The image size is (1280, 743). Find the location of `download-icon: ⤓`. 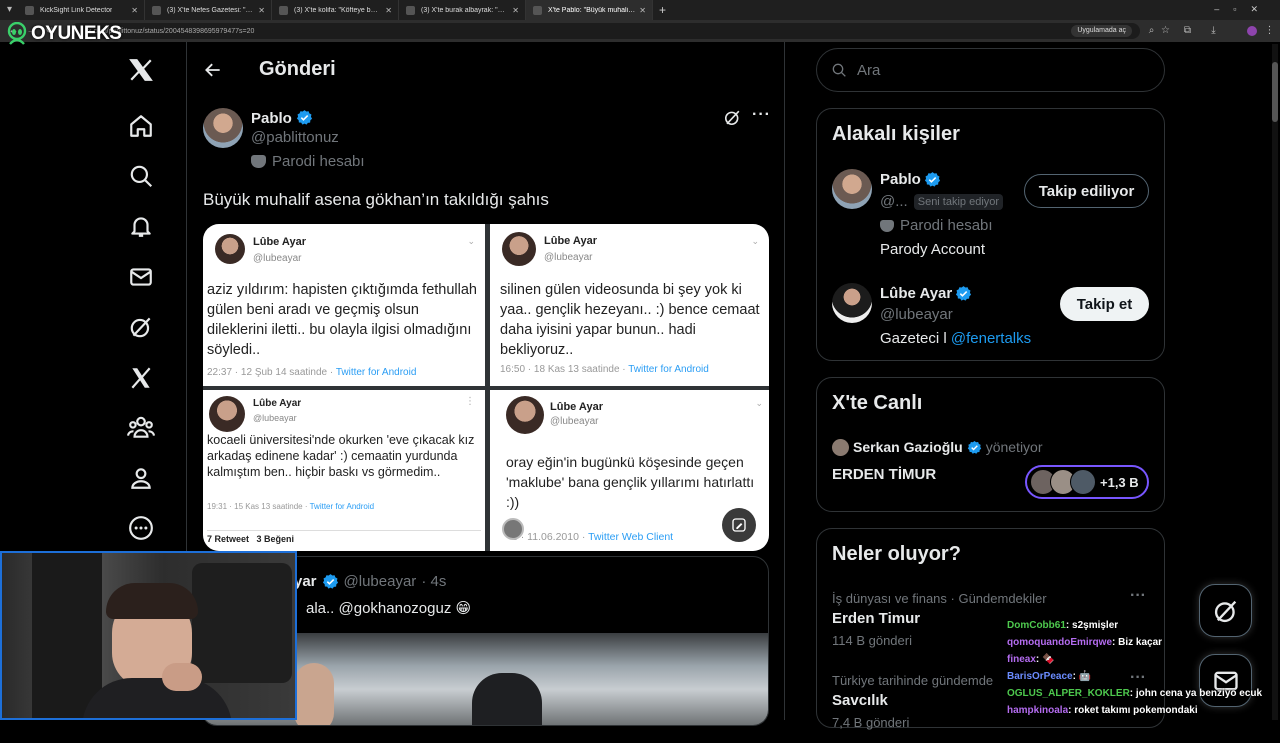

download-icon: ⤓ is located at coordinates (1213, 30).